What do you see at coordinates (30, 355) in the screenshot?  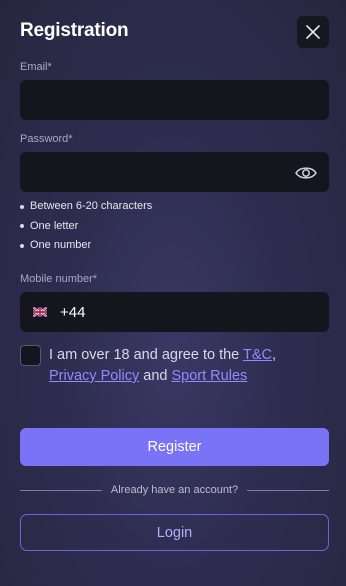 I see `age-terms-checkbox` at bounding box center [30, 355].